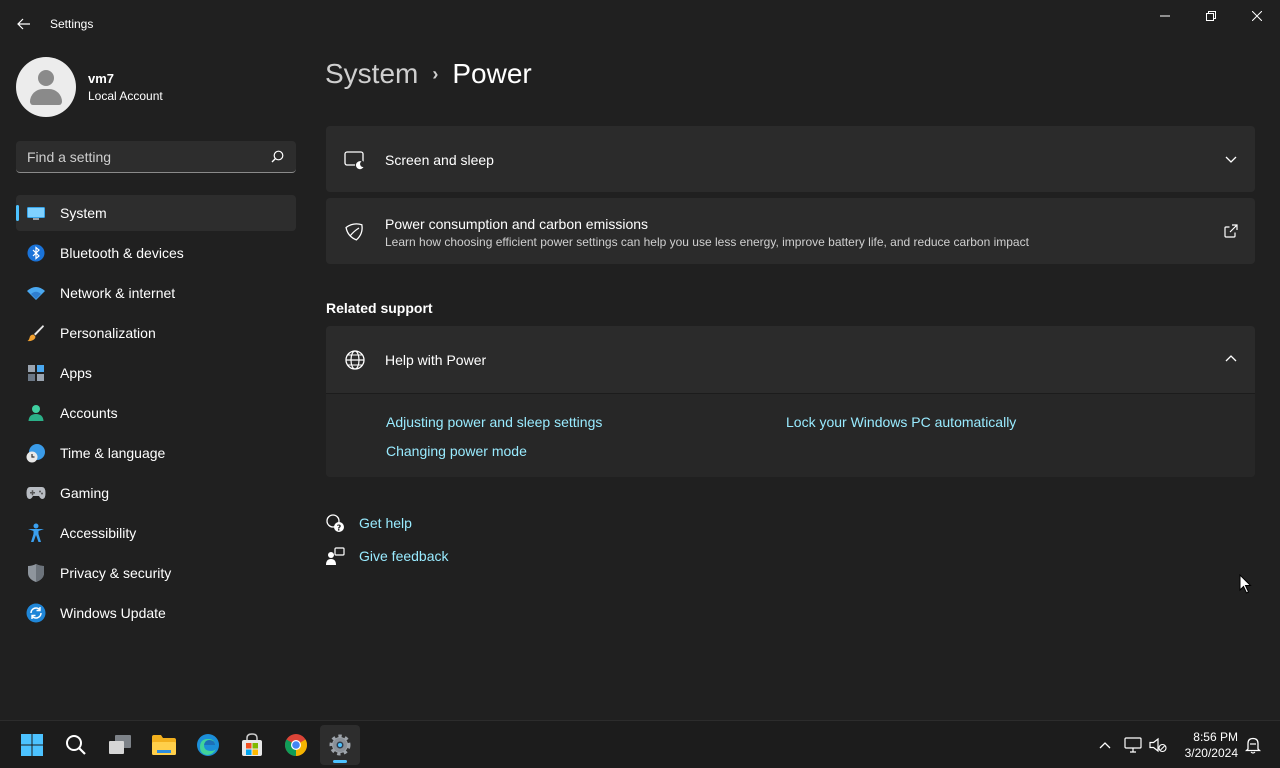 This screenshot has width=1280, height=768. I want to click on chrome-icon, so click(296, 745).